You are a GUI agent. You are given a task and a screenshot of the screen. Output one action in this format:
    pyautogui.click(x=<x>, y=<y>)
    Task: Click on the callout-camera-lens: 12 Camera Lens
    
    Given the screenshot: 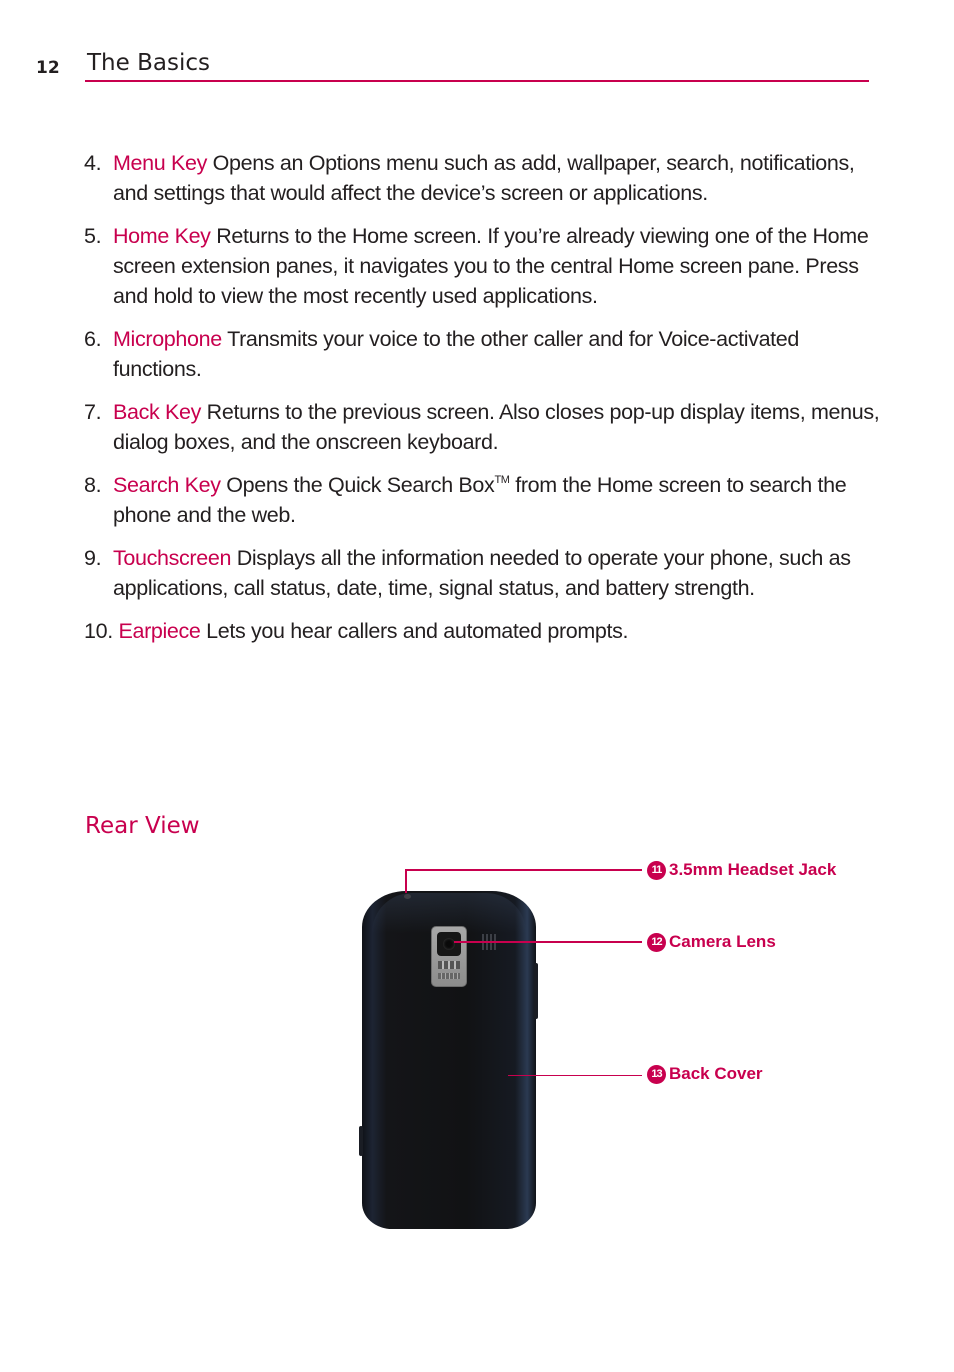 What is the action you would take?
    pyautogui.click(x=711, y=942)
    